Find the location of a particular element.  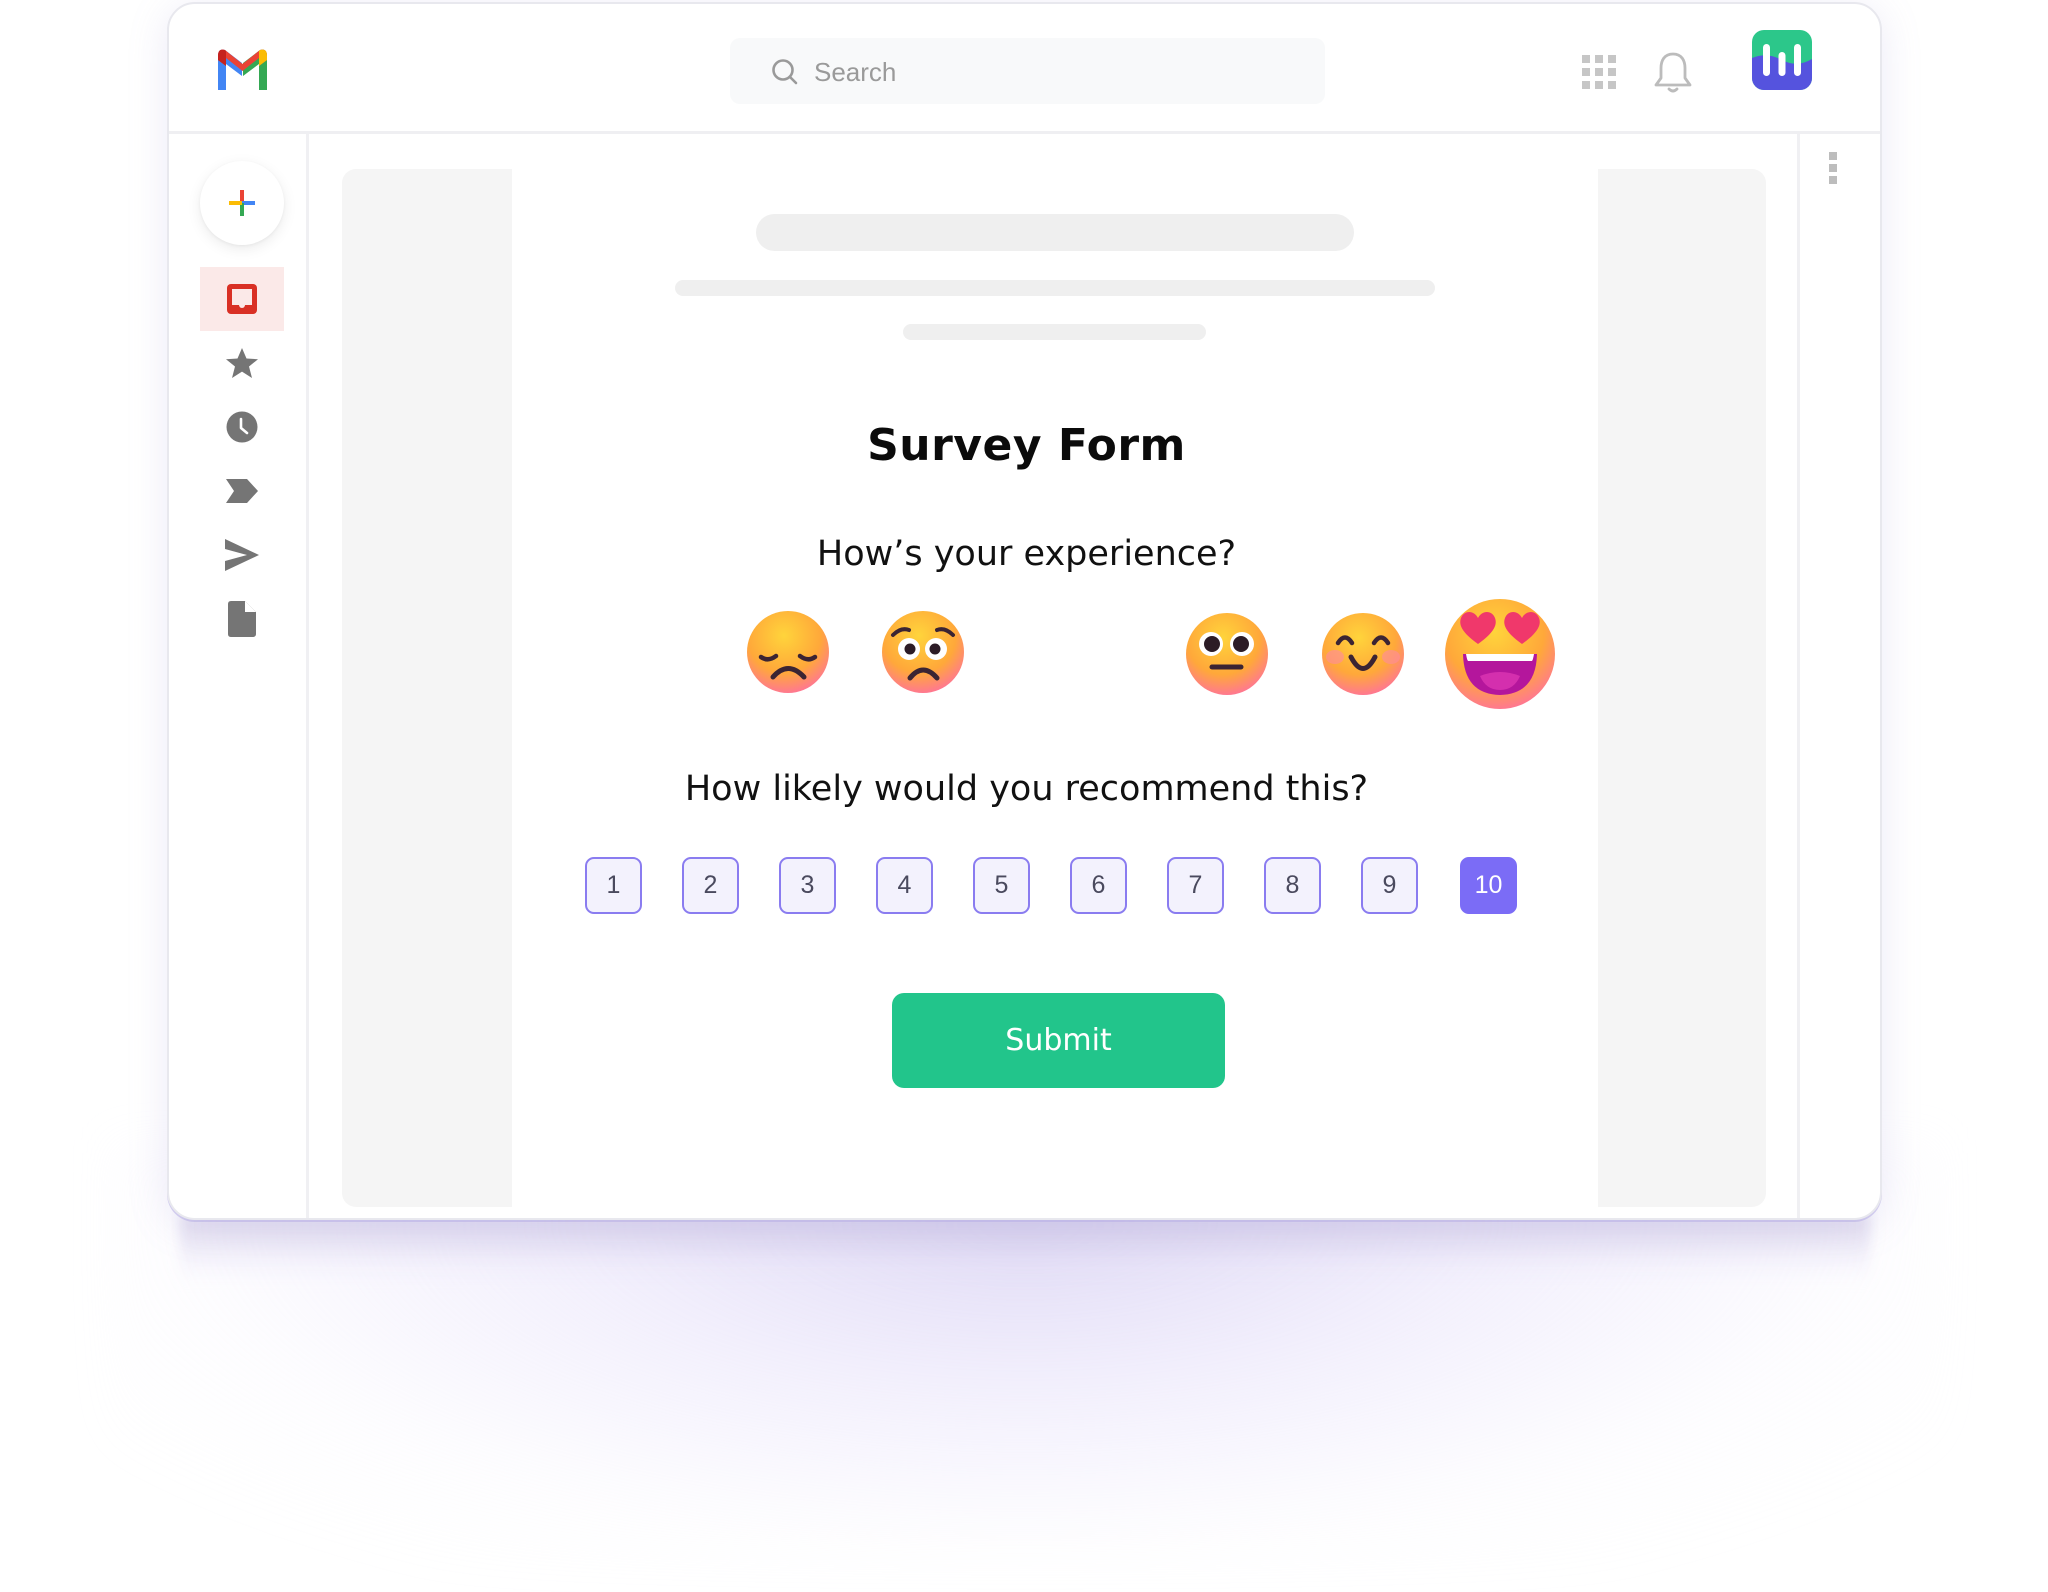

email-margin-left is located at coordinates (427, 688).